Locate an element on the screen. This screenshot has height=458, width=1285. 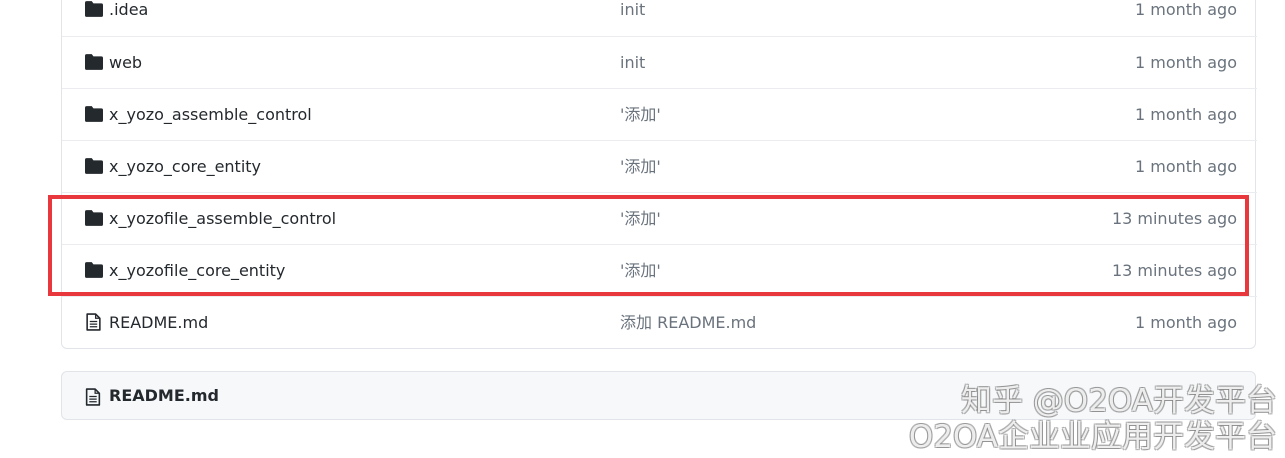
file-name-link: x_yozofile_core_entity is located at coordinates (197, 271).